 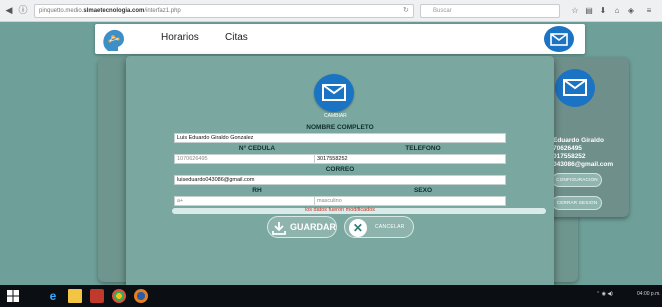 I want to click on search-input: Buscar, so click(x=490, y=11).